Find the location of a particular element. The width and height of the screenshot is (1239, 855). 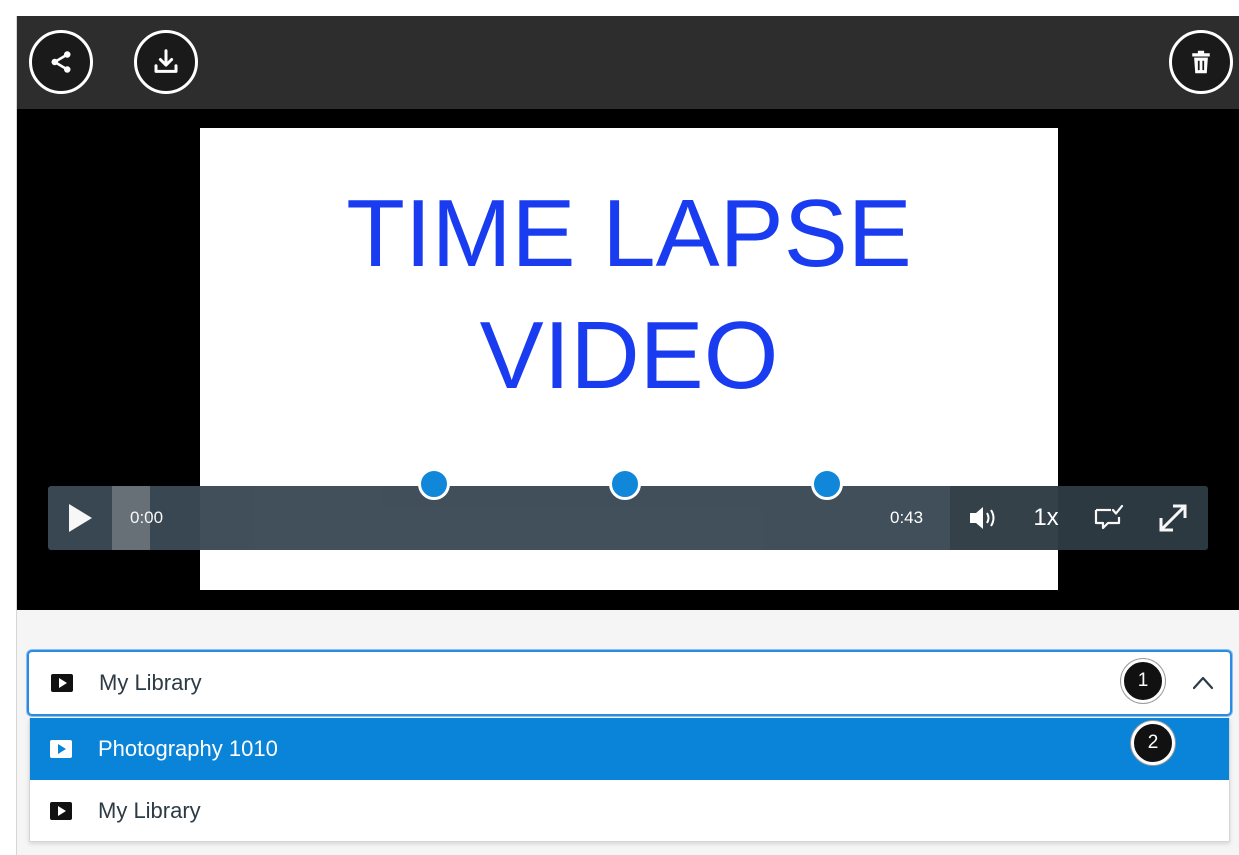

option-label: Photography 1010 is located at coordinates (188, 748).